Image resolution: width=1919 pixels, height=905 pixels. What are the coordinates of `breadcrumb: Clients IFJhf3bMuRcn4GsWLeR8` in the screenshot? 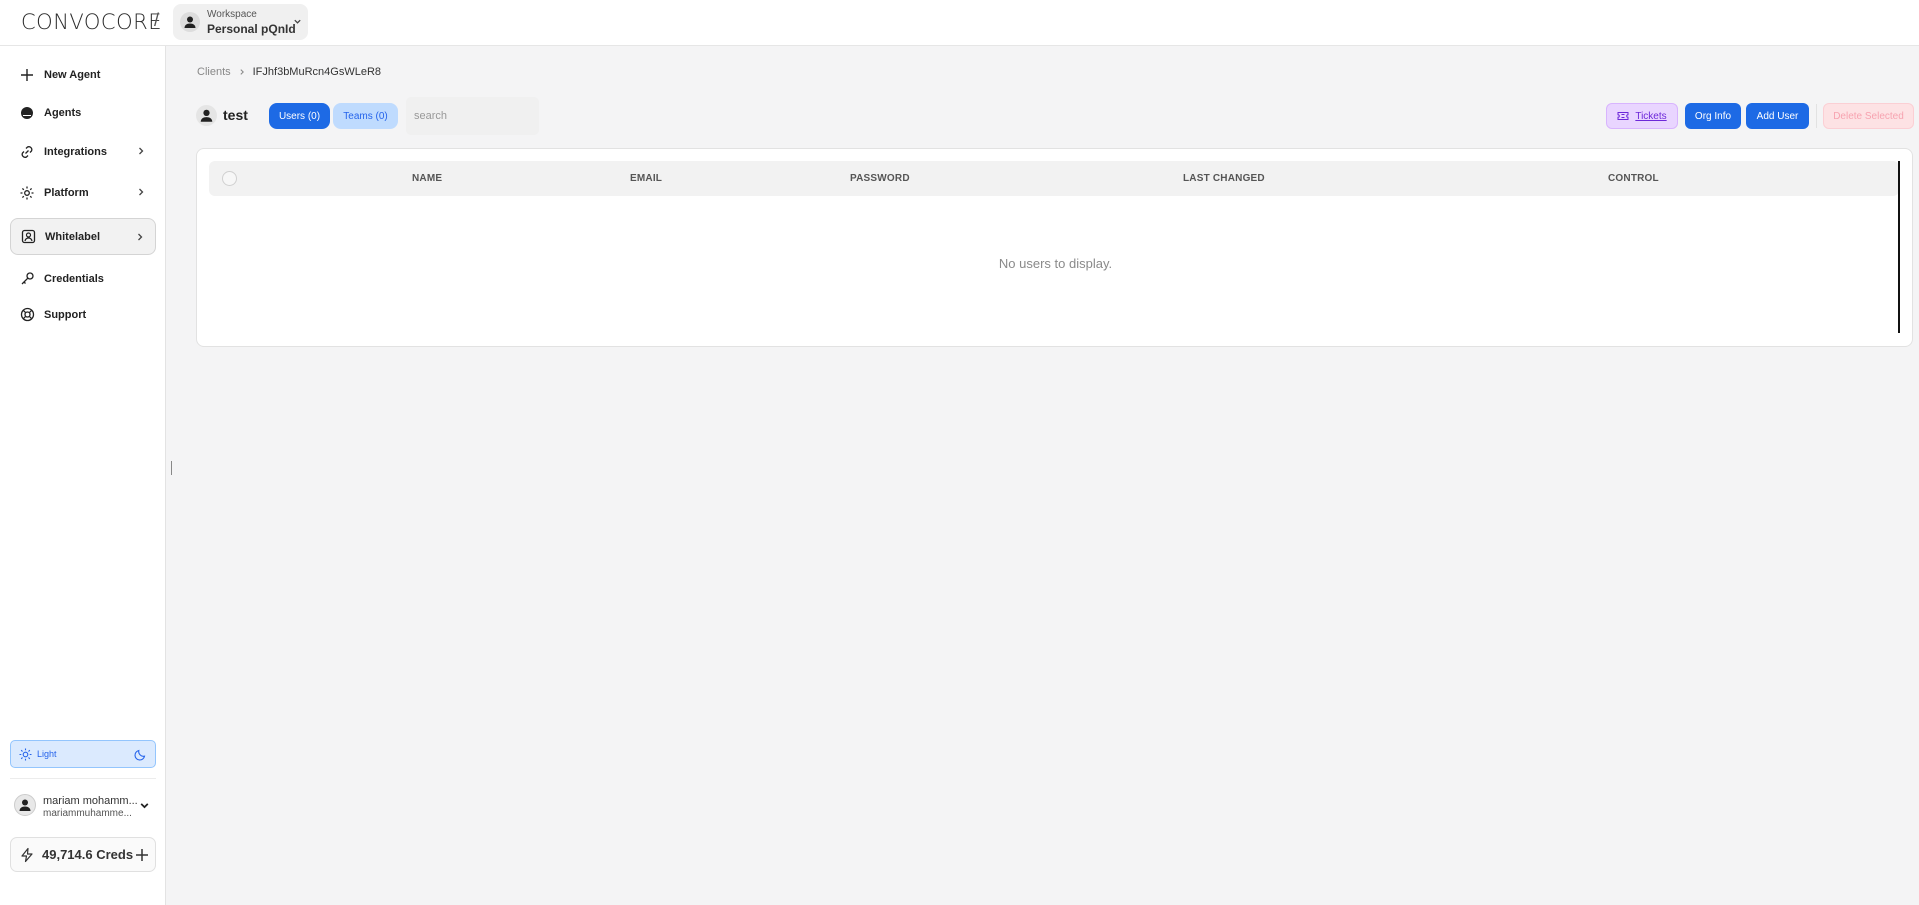 It's located at (289, 72).